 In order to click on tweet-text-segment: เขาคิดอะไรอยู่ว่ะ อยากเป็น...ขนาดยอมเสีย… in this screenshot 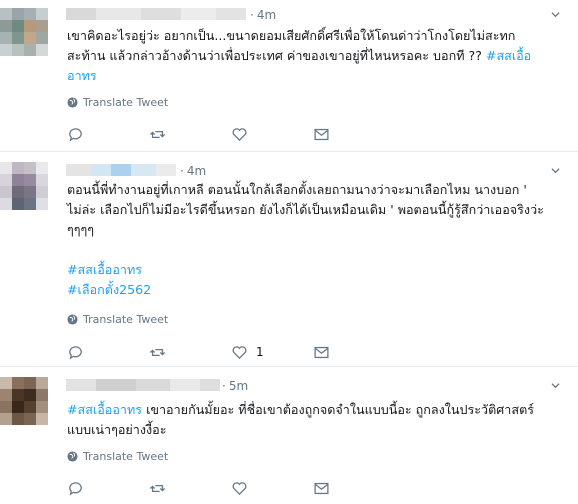, I will do `click(291, 45)`.